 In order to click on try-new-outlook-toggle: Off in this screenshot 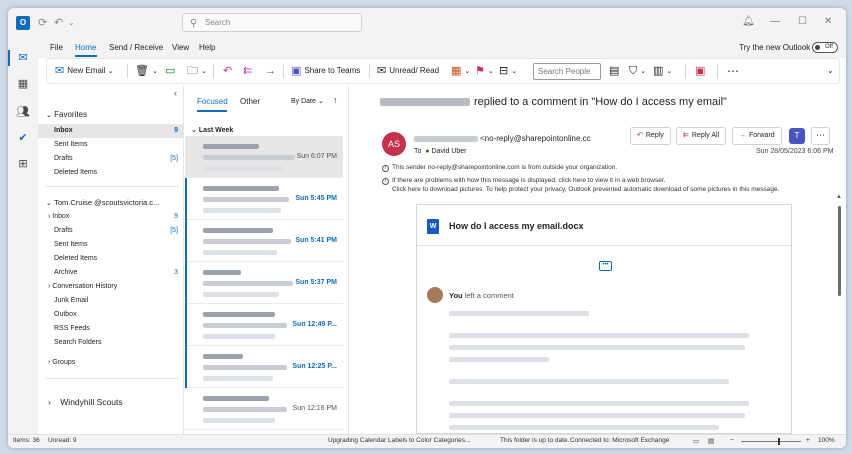, I will do `click(825, 47)`.